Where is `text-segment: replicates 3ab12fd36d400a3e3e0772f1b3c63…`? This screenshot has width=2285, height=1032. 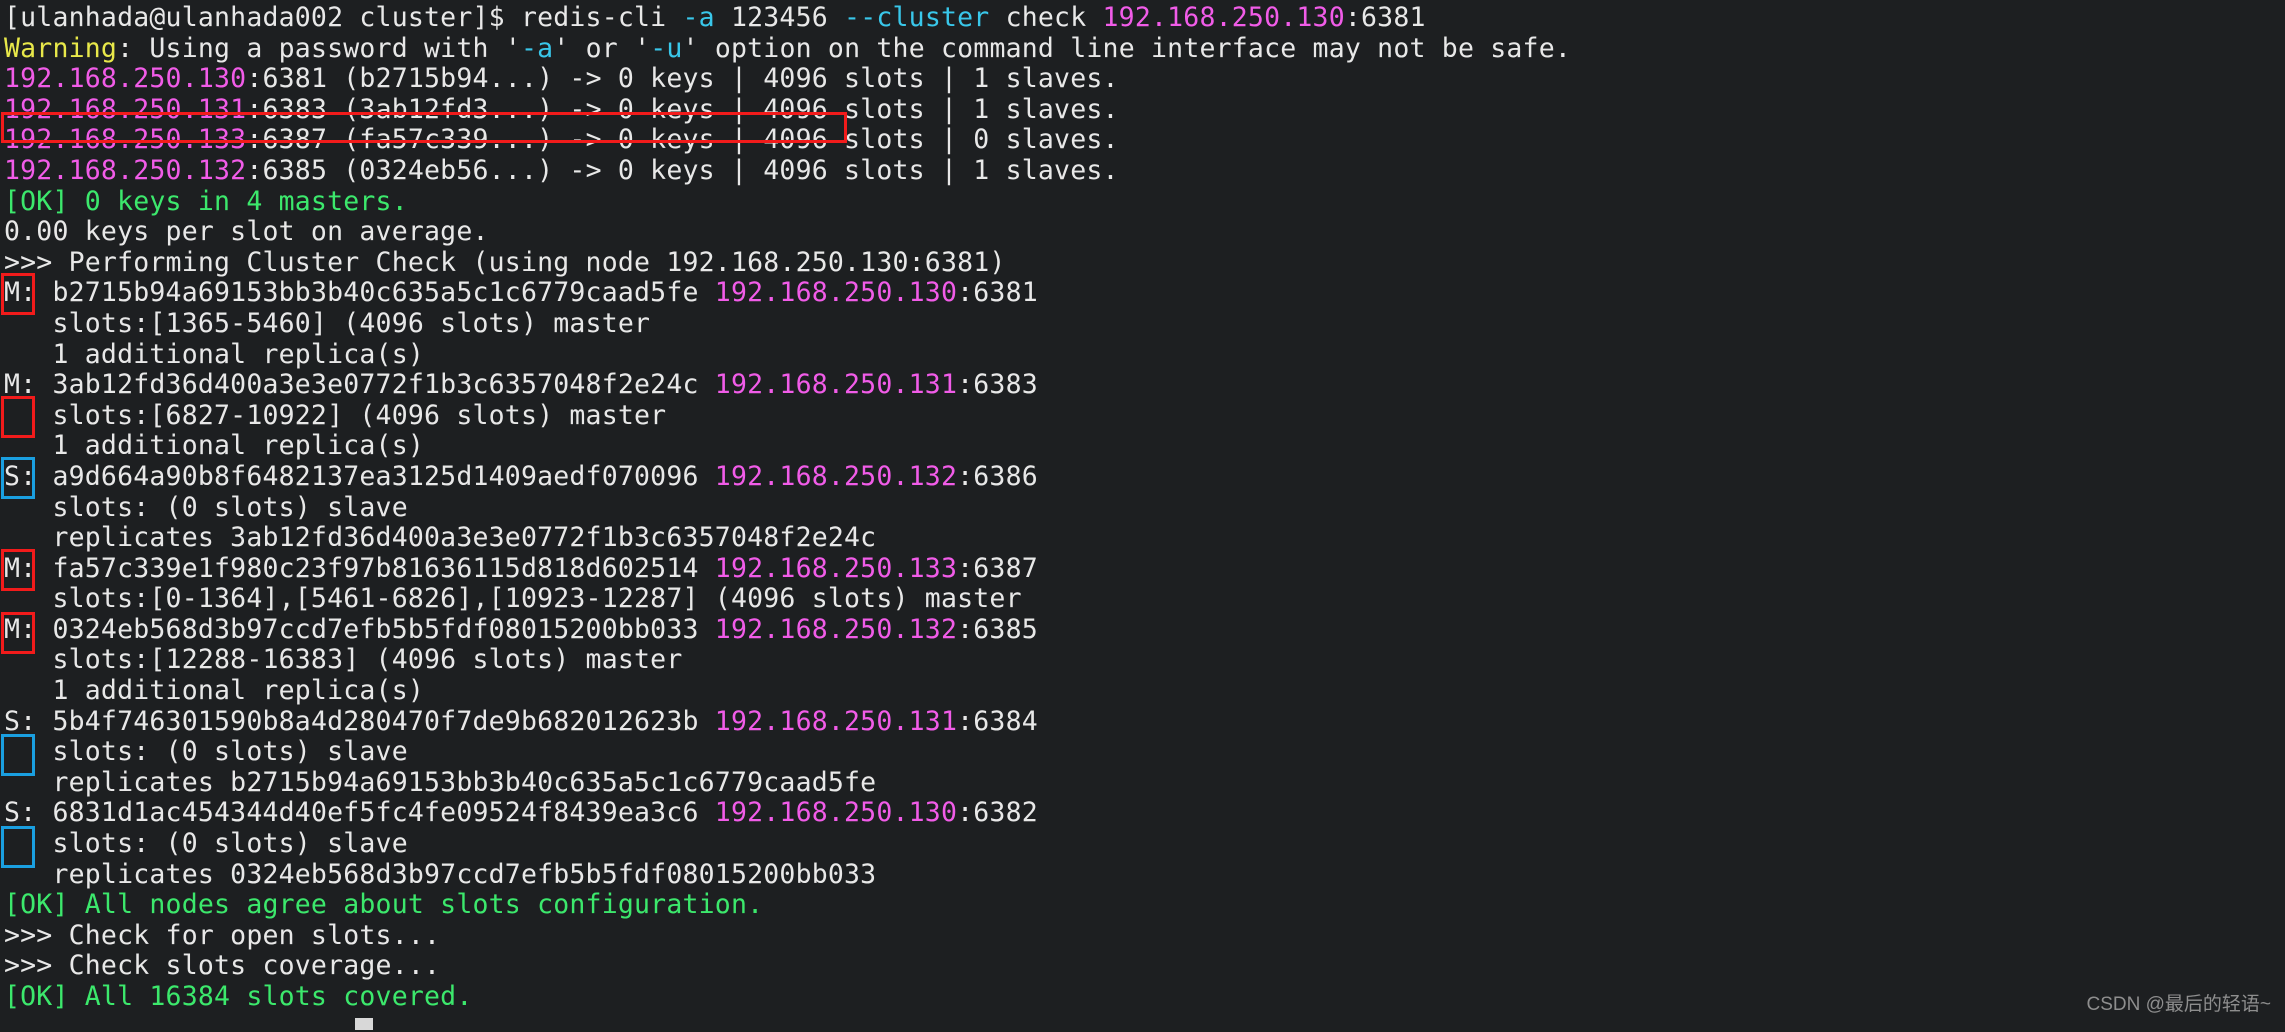
text-segment: replicates 3ab12fd36d400a3e3e0772f1b3c63… is located at coordinates (440, 538).